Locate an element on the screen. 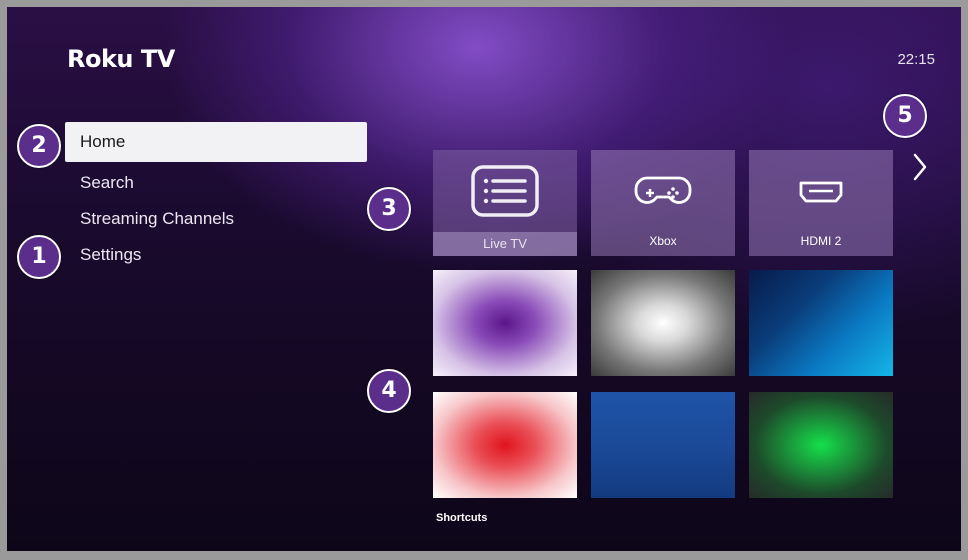  chevron-right-icon is located at coordinates (920, 167).